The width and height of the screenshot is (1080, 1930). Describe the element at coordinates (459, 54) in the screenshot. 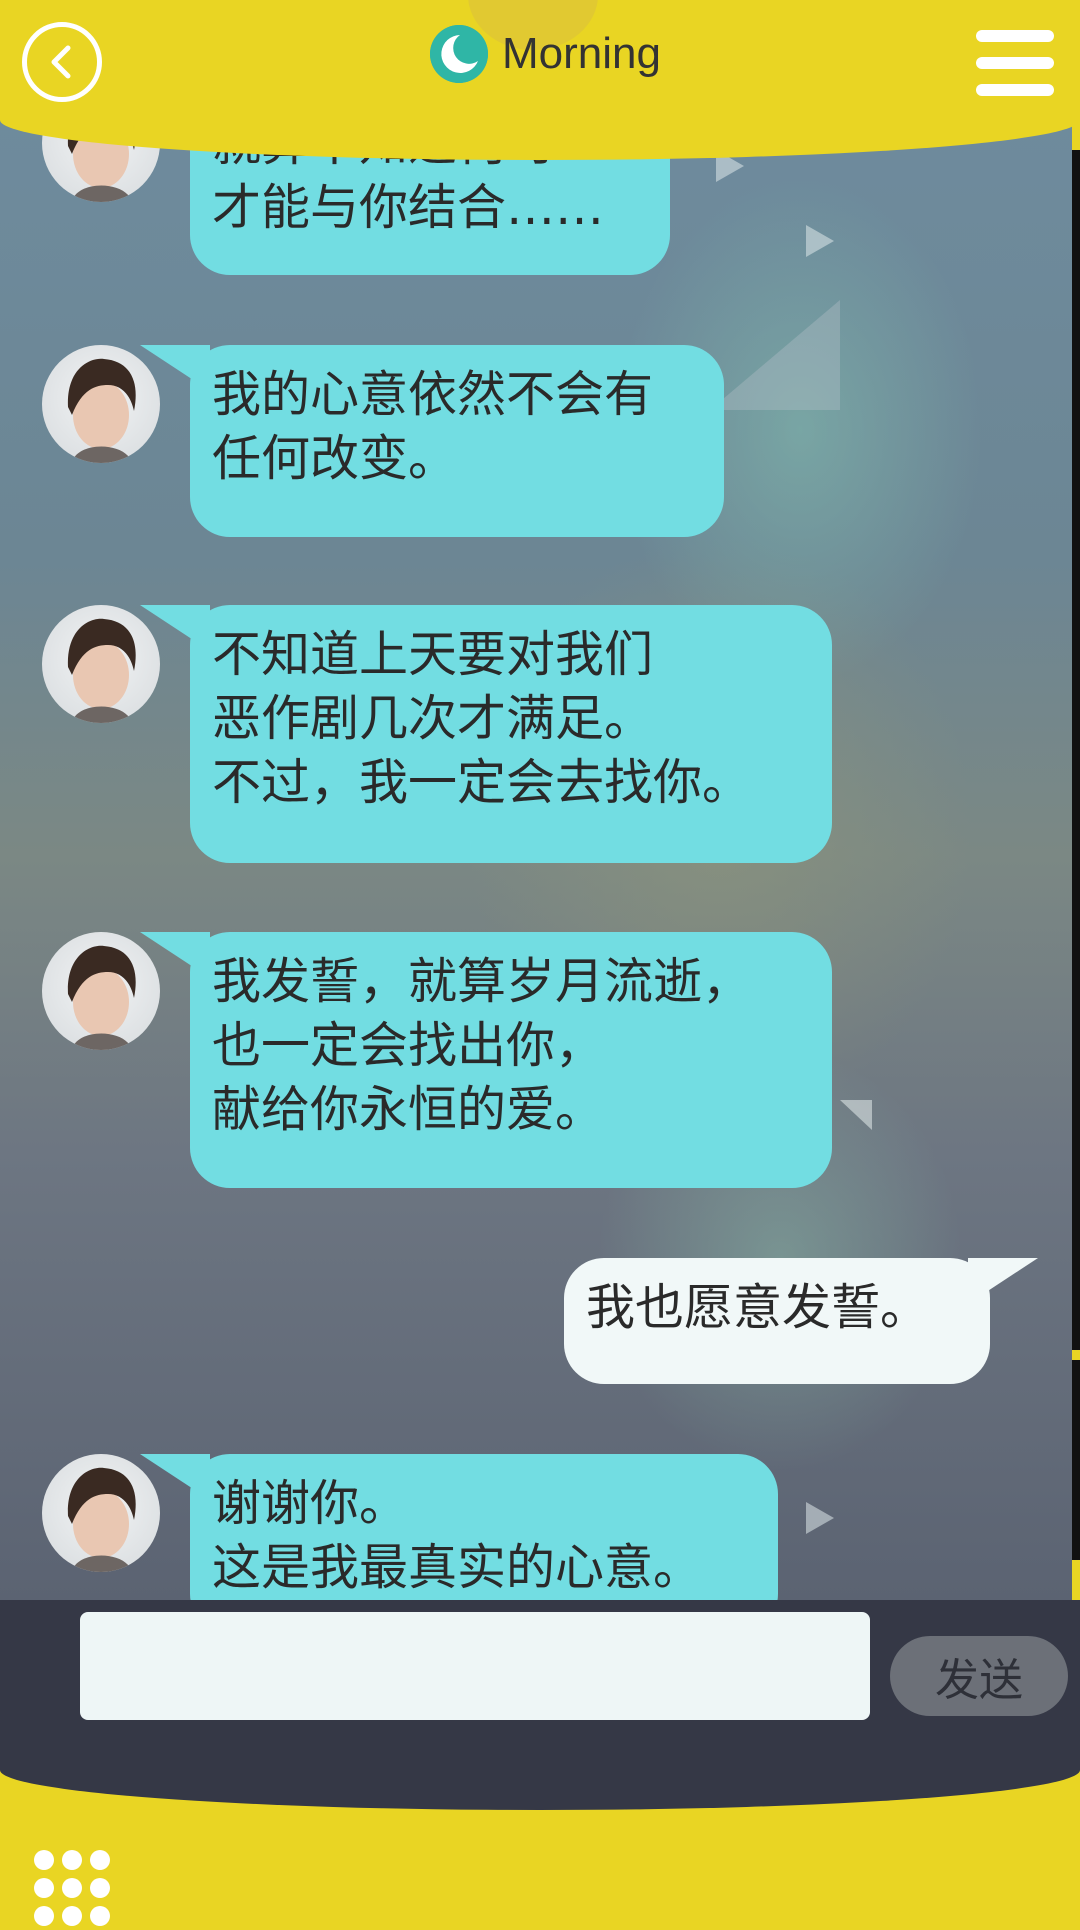

I see `moon-icon` at that location.